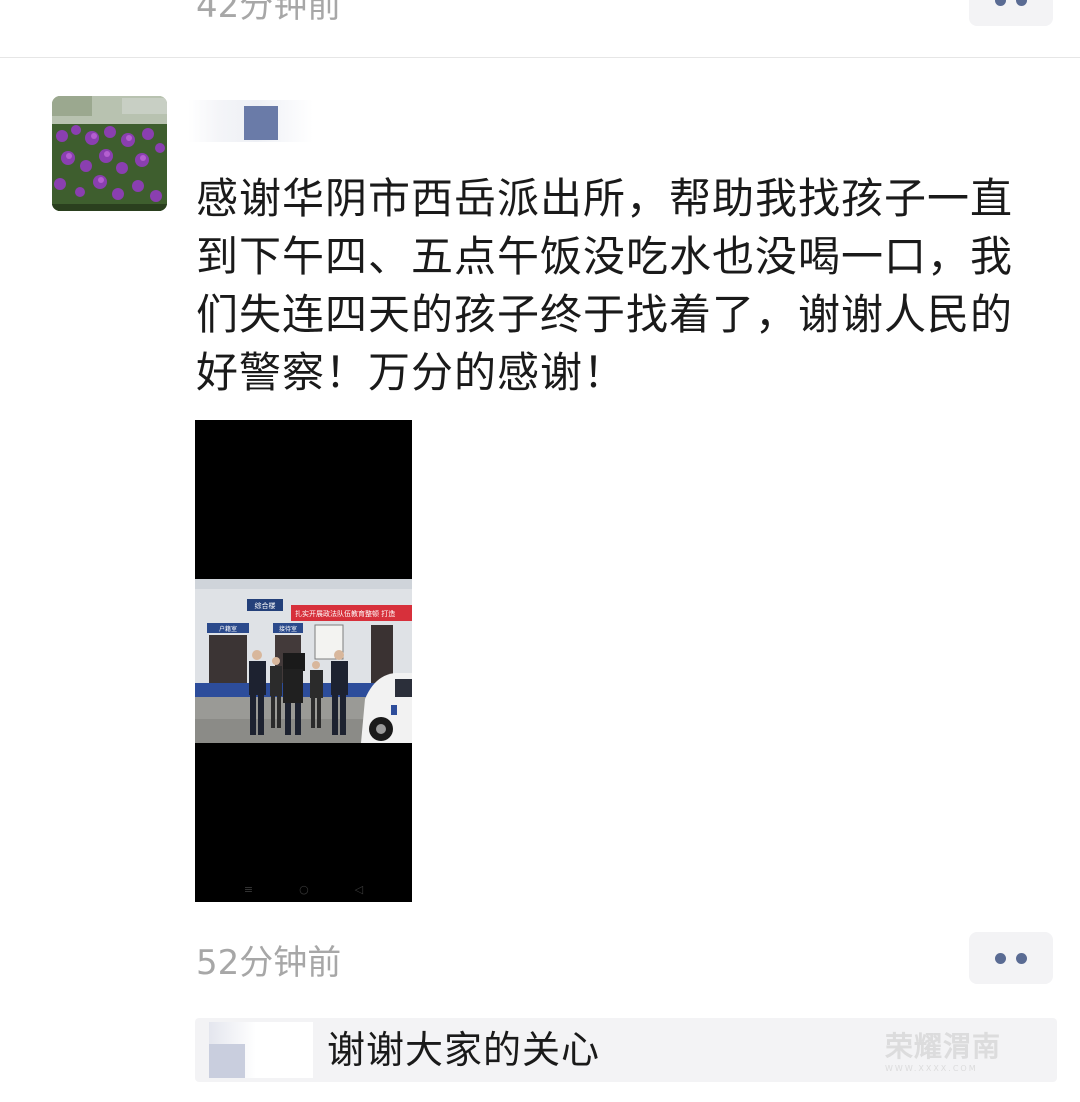  Describe the element at coordinates (269, 963) in the screenshot. I see `post-timestamp: 52分钟前` at that location.